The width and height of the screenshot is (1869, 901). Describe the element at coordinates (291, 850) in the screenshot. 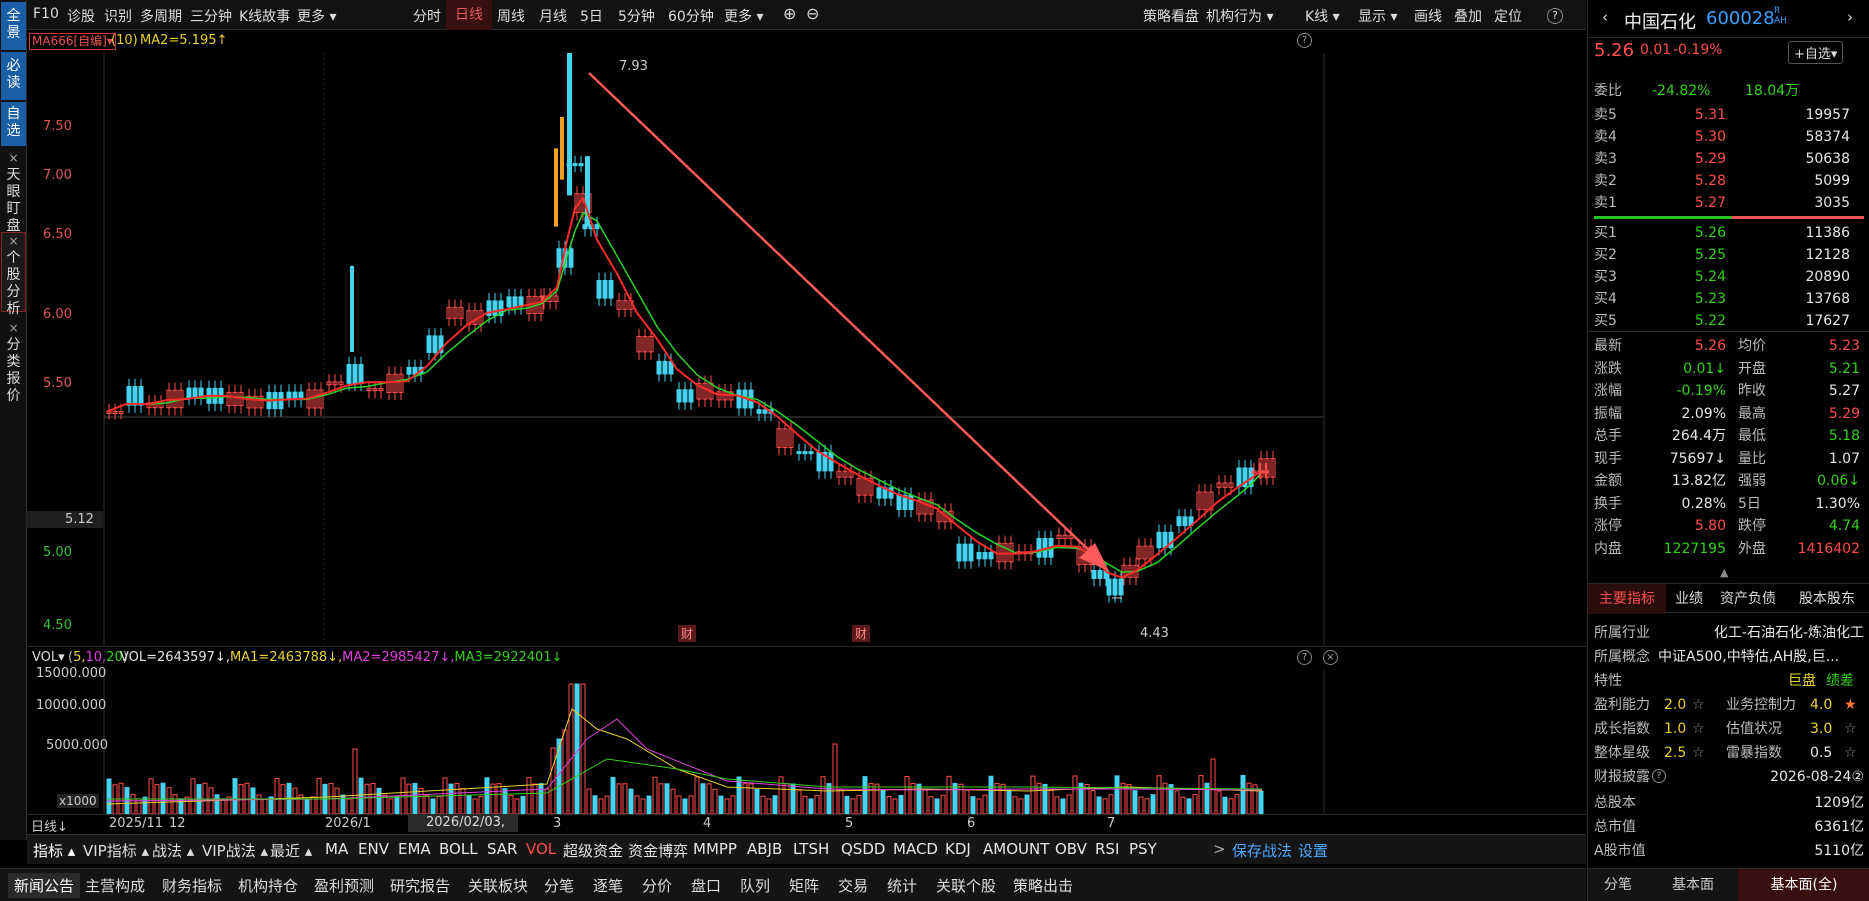

I see `recent-button: 最近 ▴` at that location.